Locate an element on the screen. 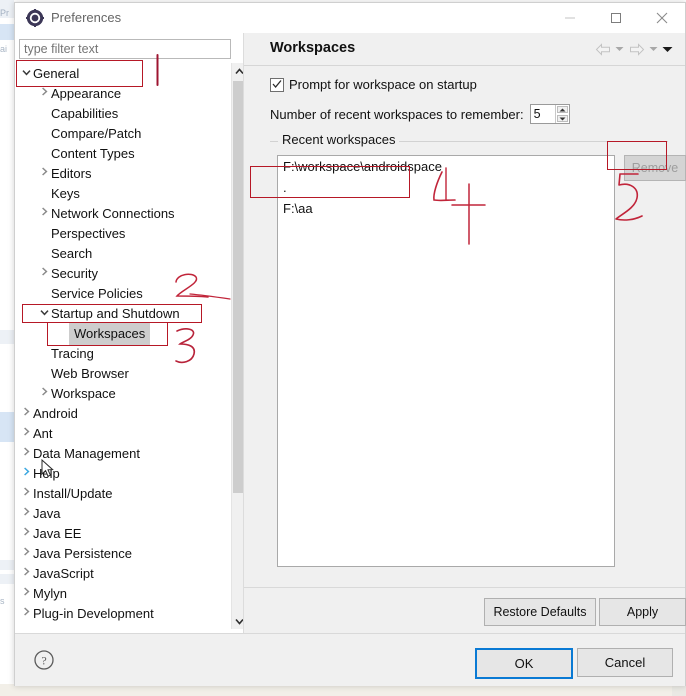  restore-defaults-button: Restore Defaults is located at coordinates (540, 612).